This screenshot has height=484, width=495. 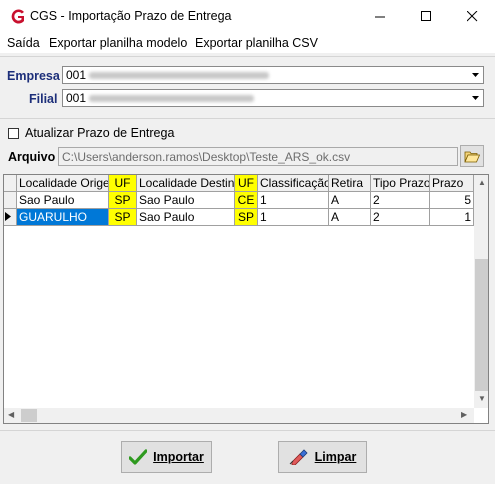 I want to click on arquivo-label: Arquivo, so click(x=32, y=157).